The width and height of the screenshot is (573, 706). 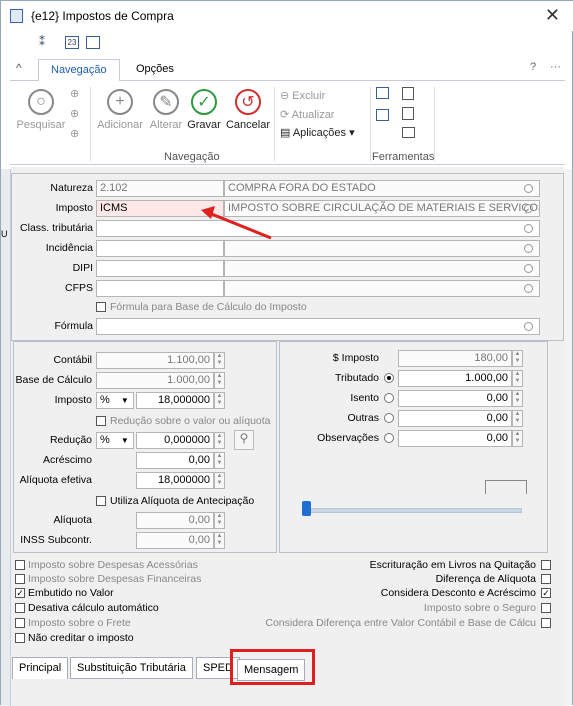 What do you see at coordinates (79, 70) in the screenshot?
I see `tab-navegacao: Navegação` at bounding box center [79, 70].